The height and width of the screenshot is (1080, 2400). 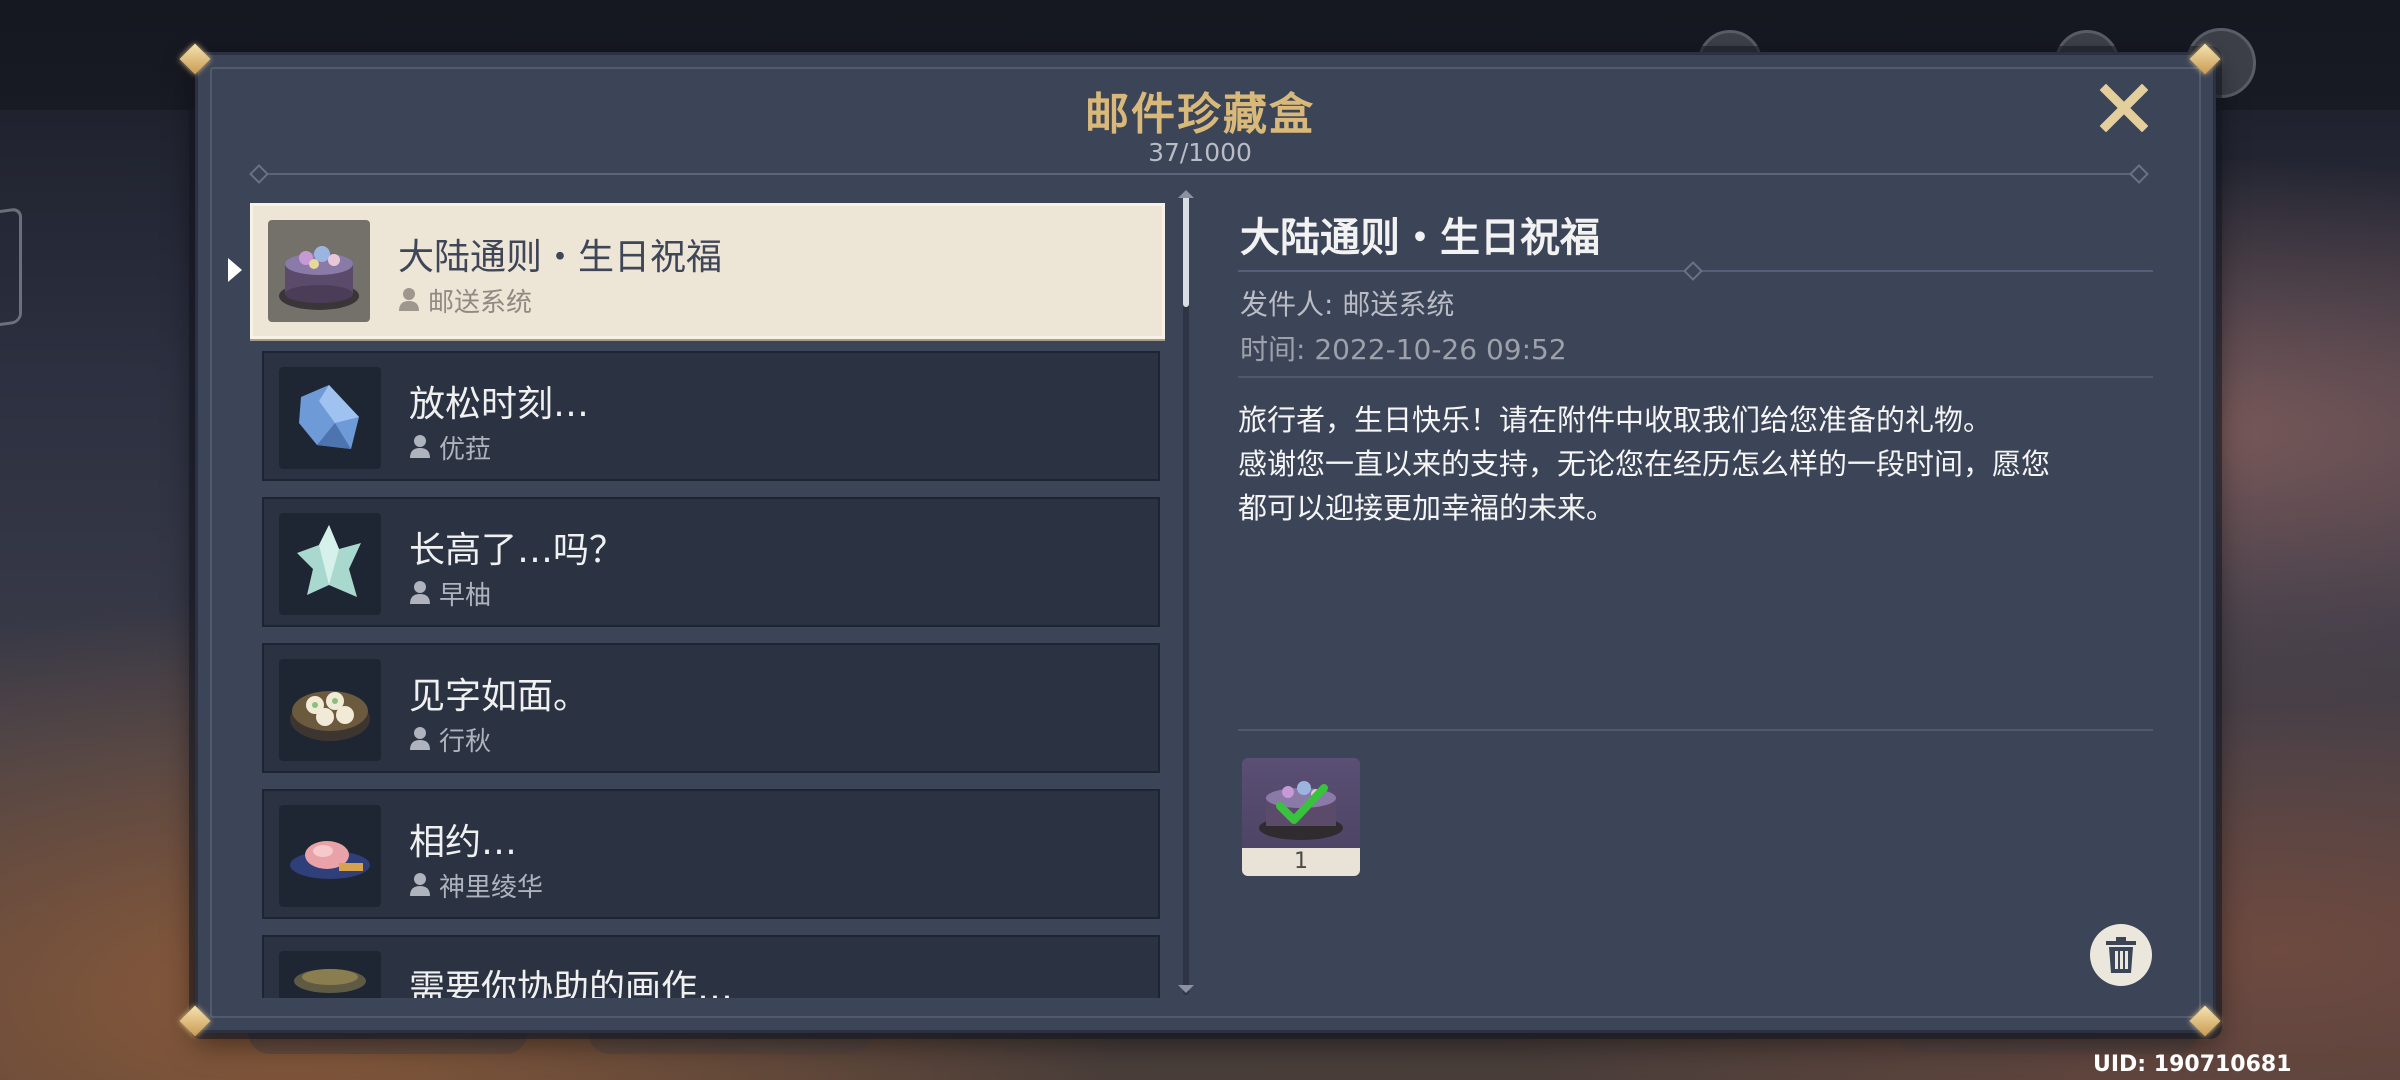 I want to click on close-icon, so click(x=2124, y=108).